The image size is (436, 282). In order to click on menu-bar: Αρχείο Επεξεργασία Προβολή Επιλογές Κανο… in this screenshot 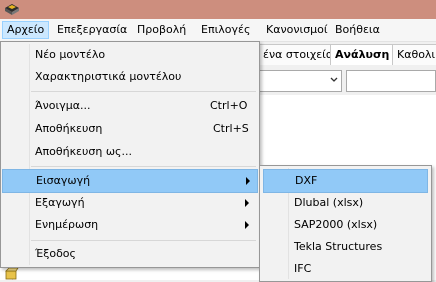, I will do `click(218, 30)`.